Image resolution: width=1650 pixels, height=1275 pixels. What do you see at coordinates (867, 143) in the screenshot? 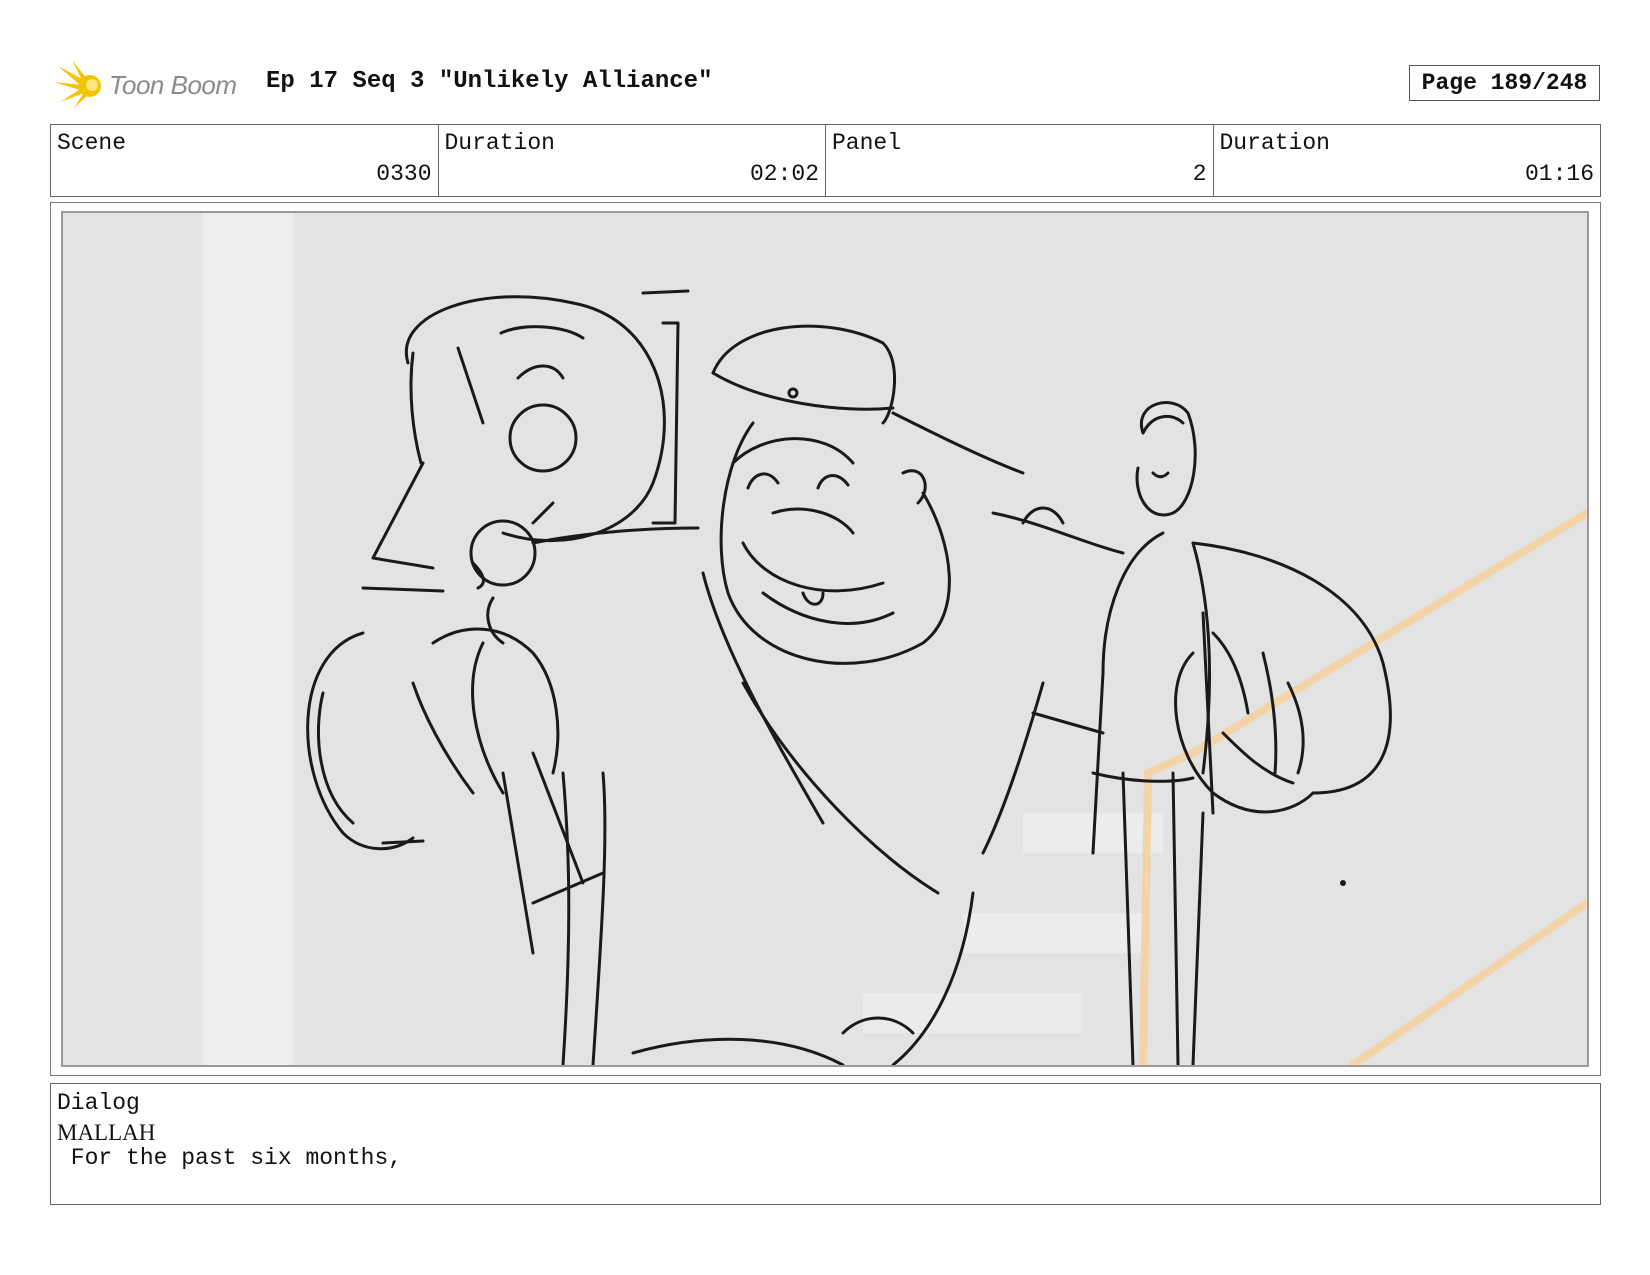
I see `panel-label: Panel` at bounding box center [867, 143].